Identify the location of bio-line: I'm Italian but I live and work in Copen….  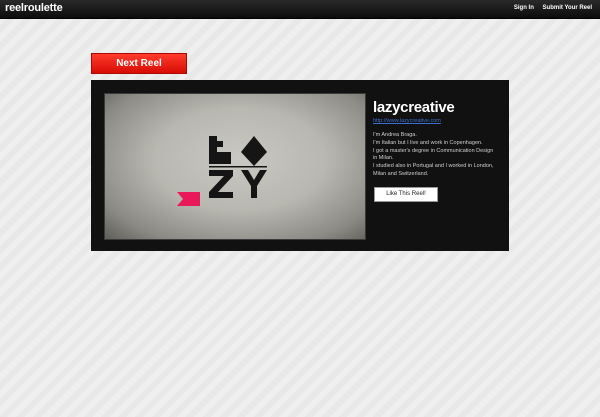
(428, 142).